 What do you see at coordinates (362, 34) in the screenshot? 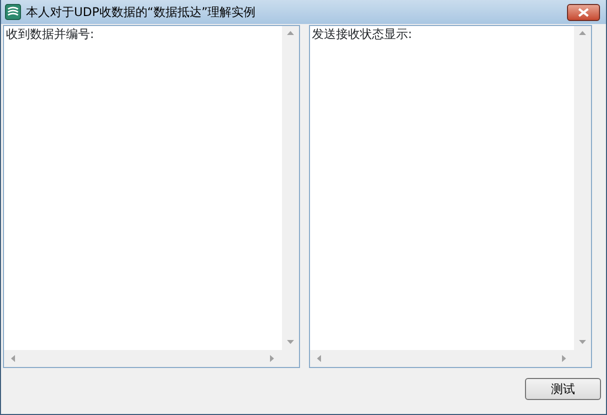
I see `text-box-content: 发送接收状态显示:` at bounding box center [362, 34].